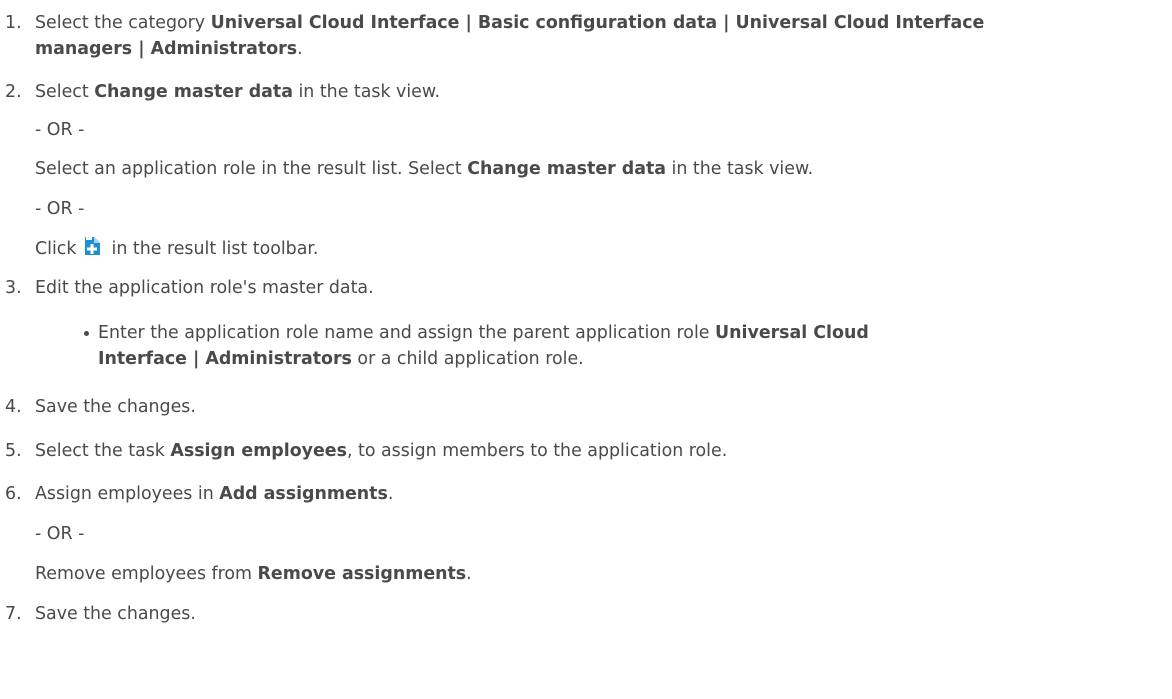  What do you see at coordinates (93, 246) in the screenshot?
I see `add-new-icon` at bounding box center [93, 246].